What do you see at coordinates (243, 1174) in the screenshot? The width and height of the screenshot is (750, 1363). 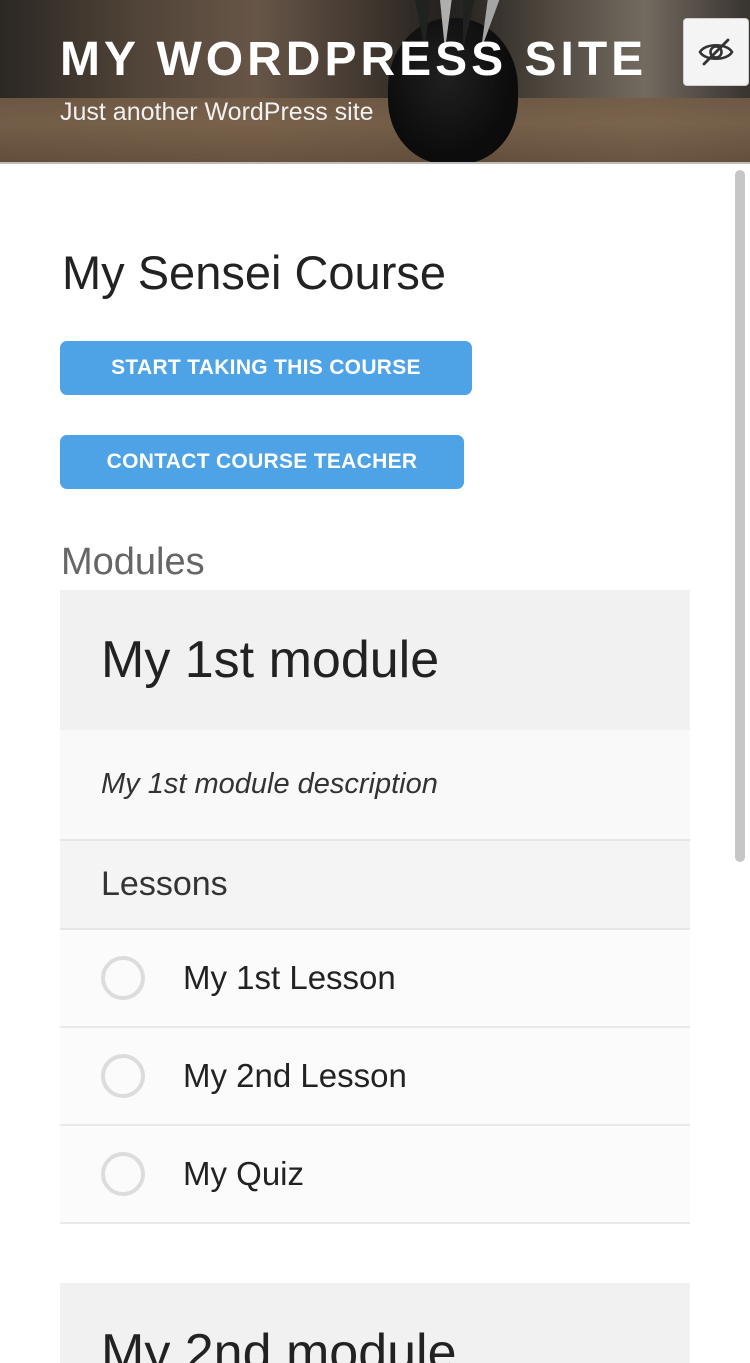 I see `quiz-link: My Quiz` at bounding box center [243, 1174].